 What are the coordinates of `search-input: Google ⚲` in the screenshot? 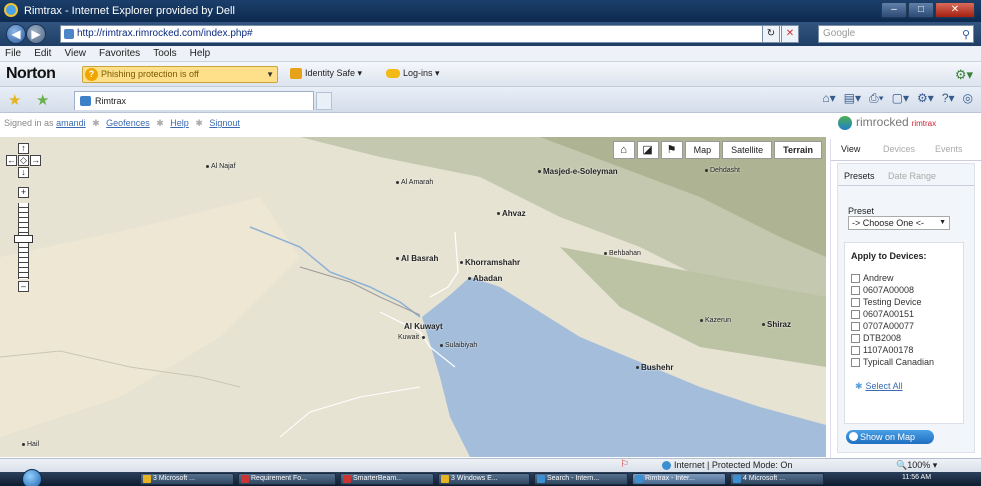 It's located at (896, 34).